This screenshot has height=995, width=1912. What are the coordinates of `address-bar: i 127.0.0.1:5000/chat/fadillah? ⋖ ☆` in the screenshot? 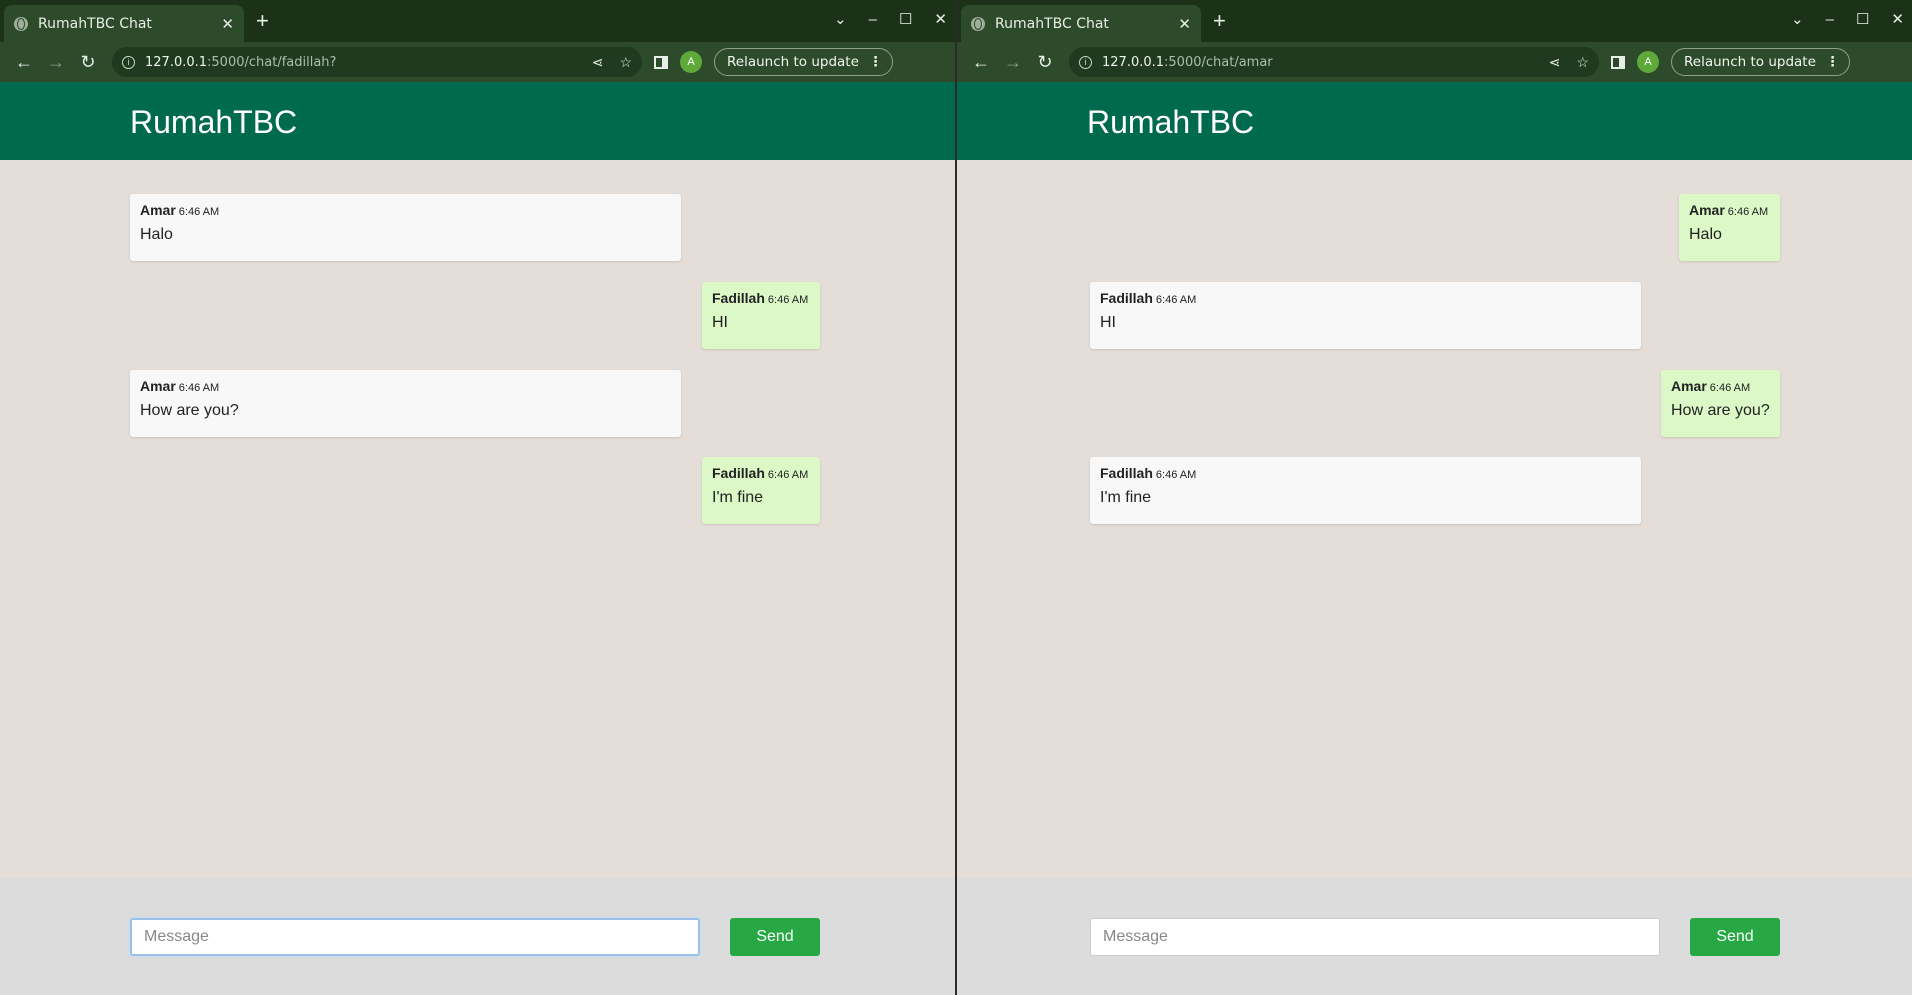 It's located at (377, 62).